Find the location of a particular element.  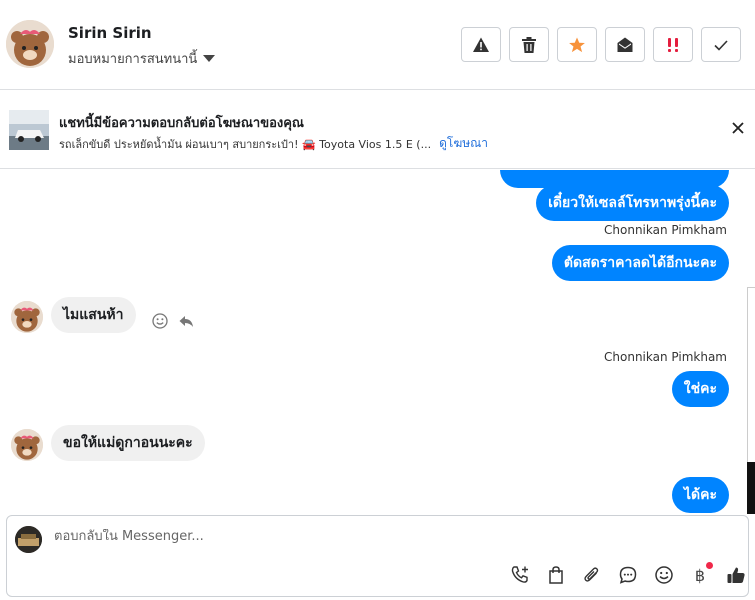

scrollbar-thumb is located at coordinates (751, 488).